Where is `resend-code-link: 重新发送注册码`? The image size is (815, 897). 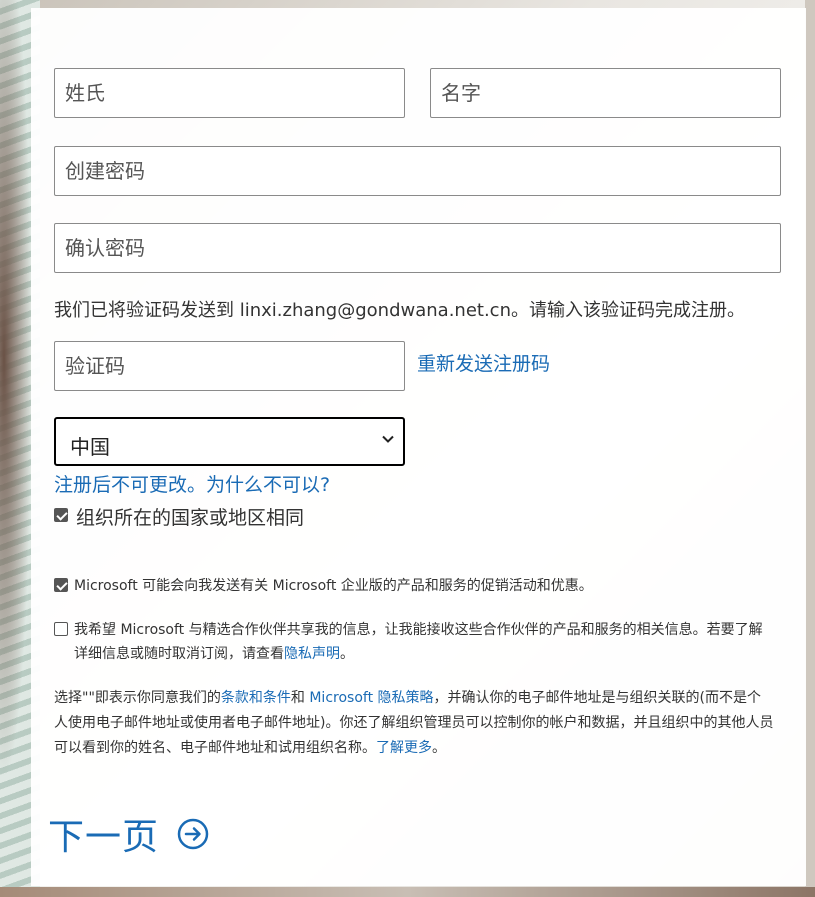 resend-code-link: 重新发送注册码 is located at coordinates (483, 362).